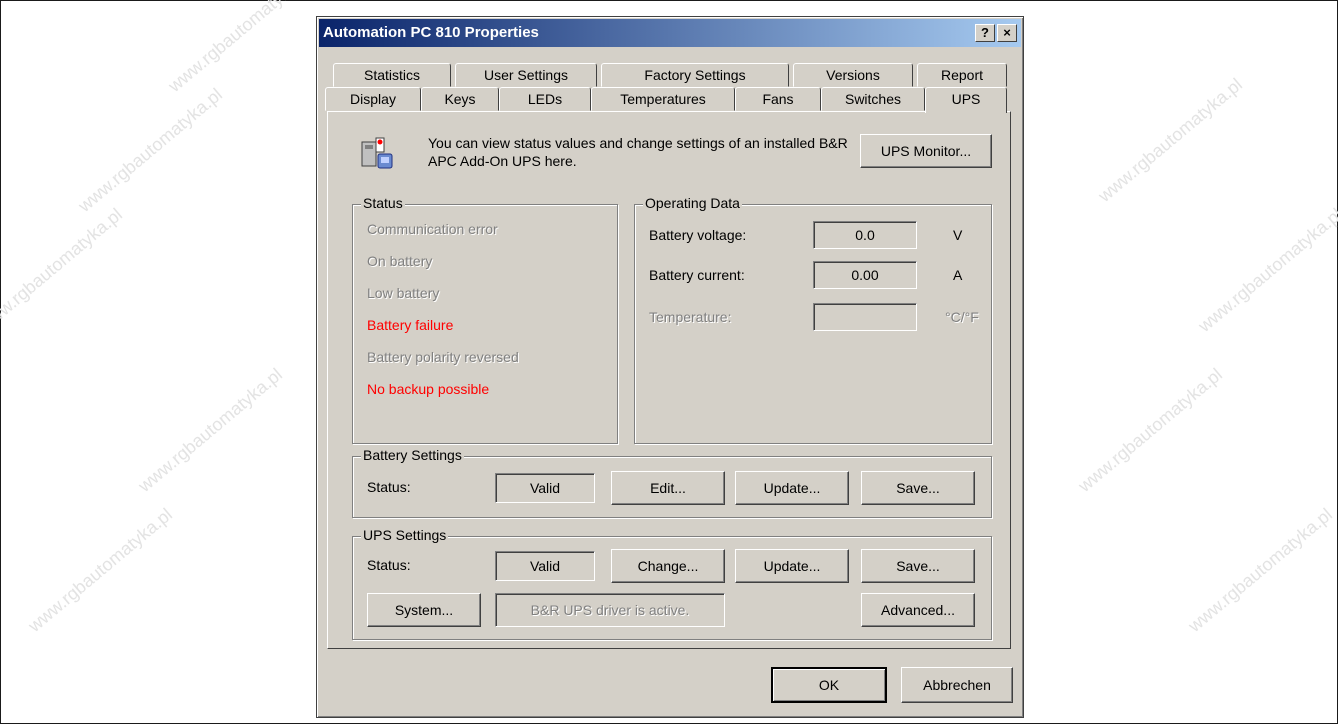  What do you see at coordinates (428, 389) in the screenshot?
I see `status-no-backup-possible: No backup possible` at bounding box center [428, 389].